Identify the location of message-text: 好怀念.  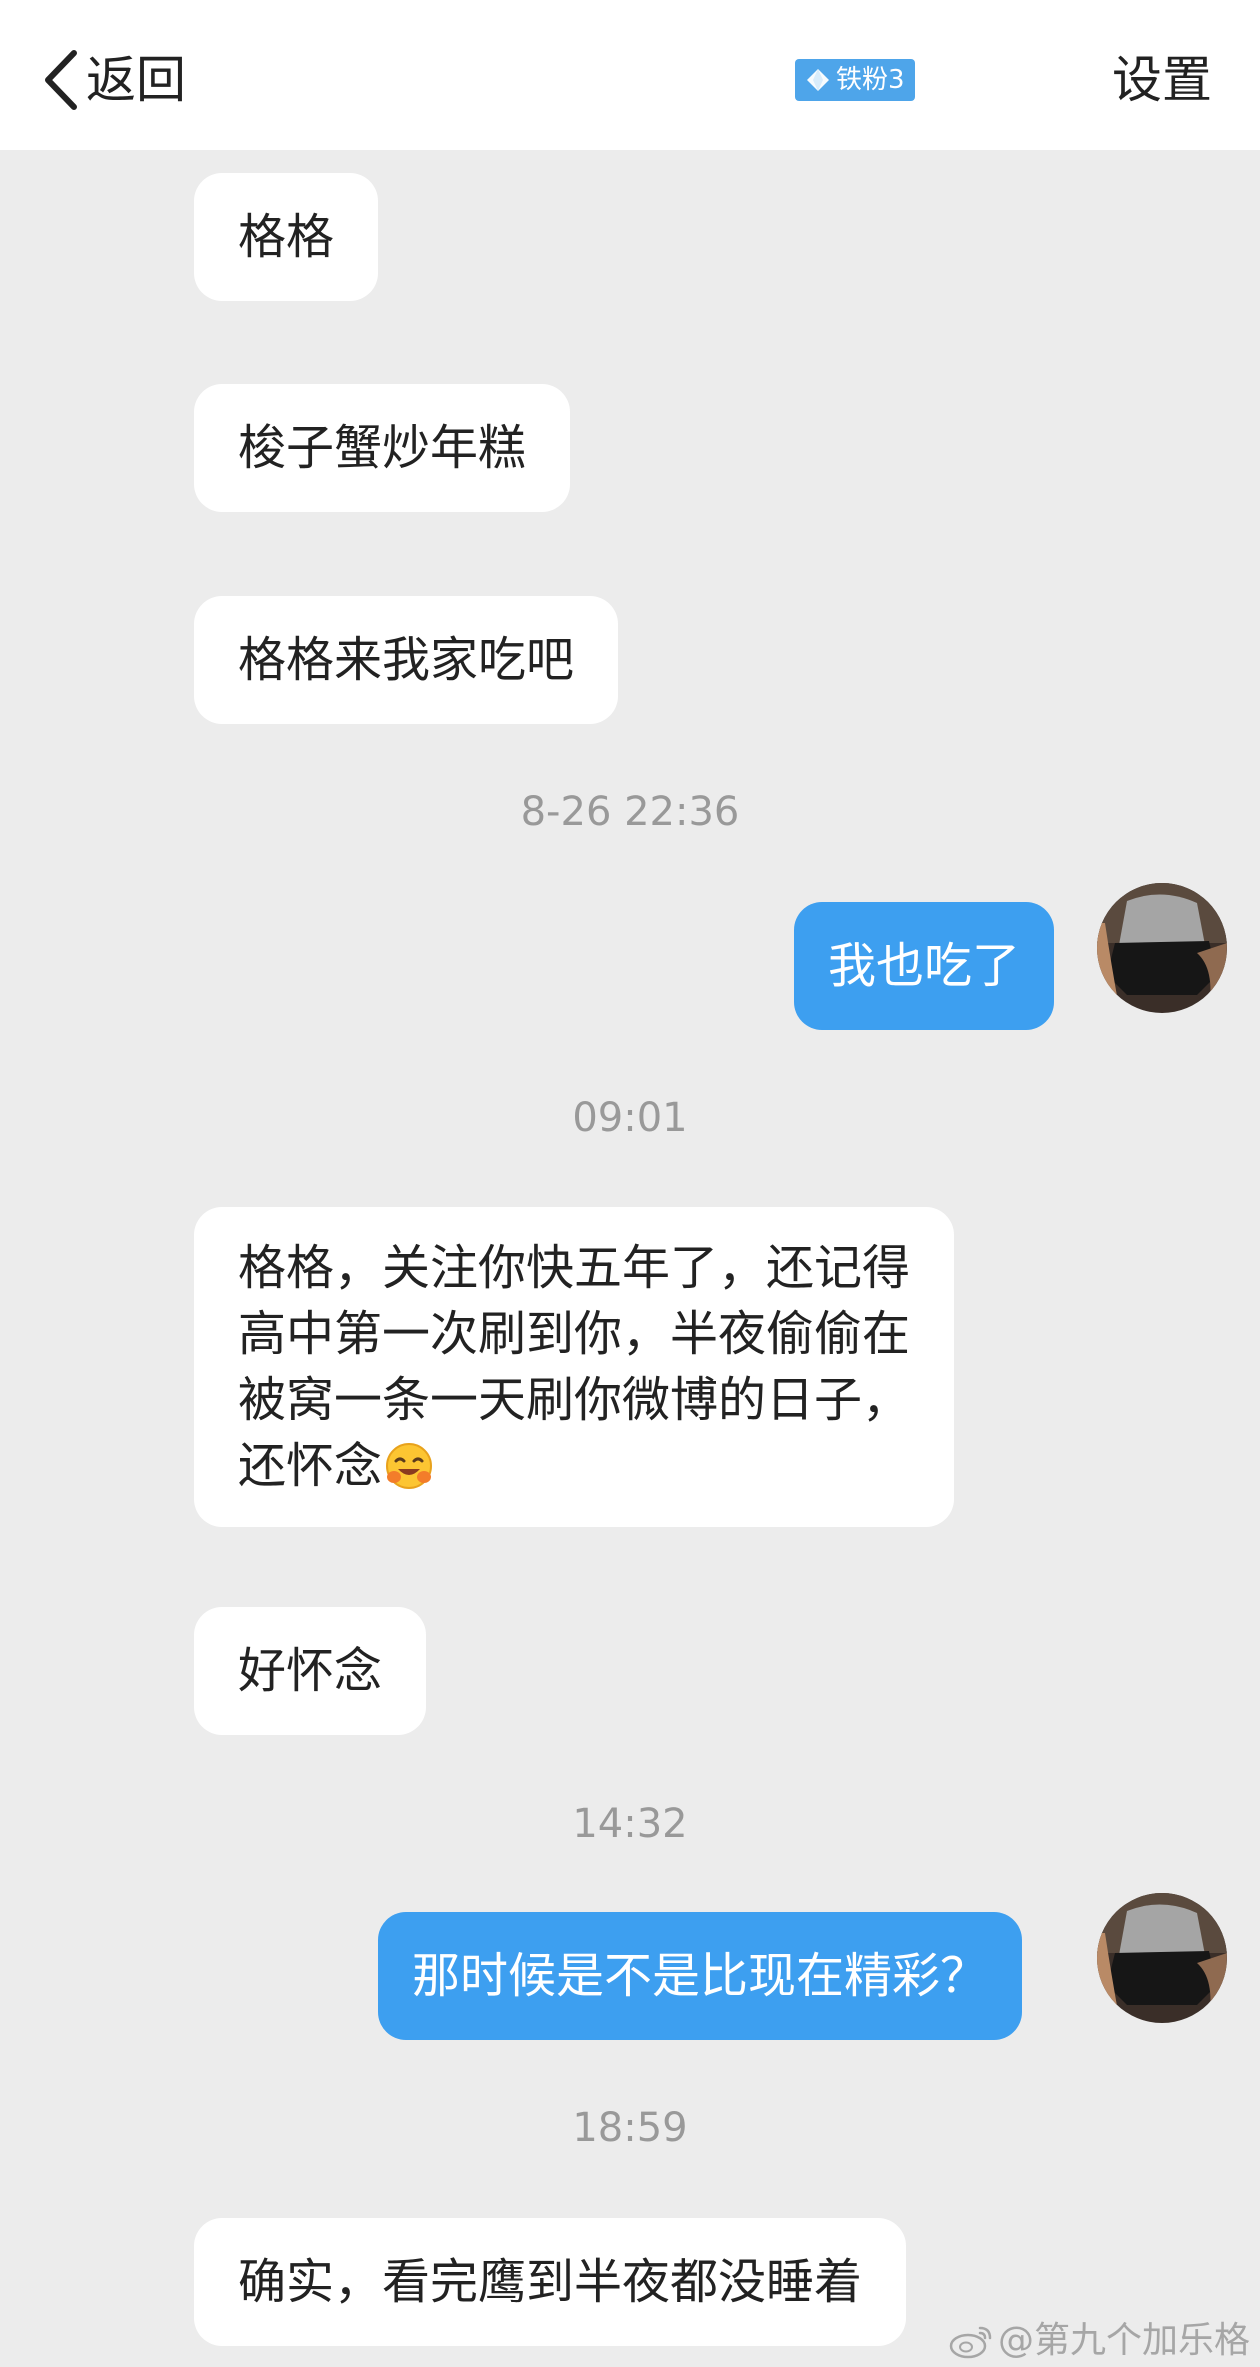
(310, 1671).